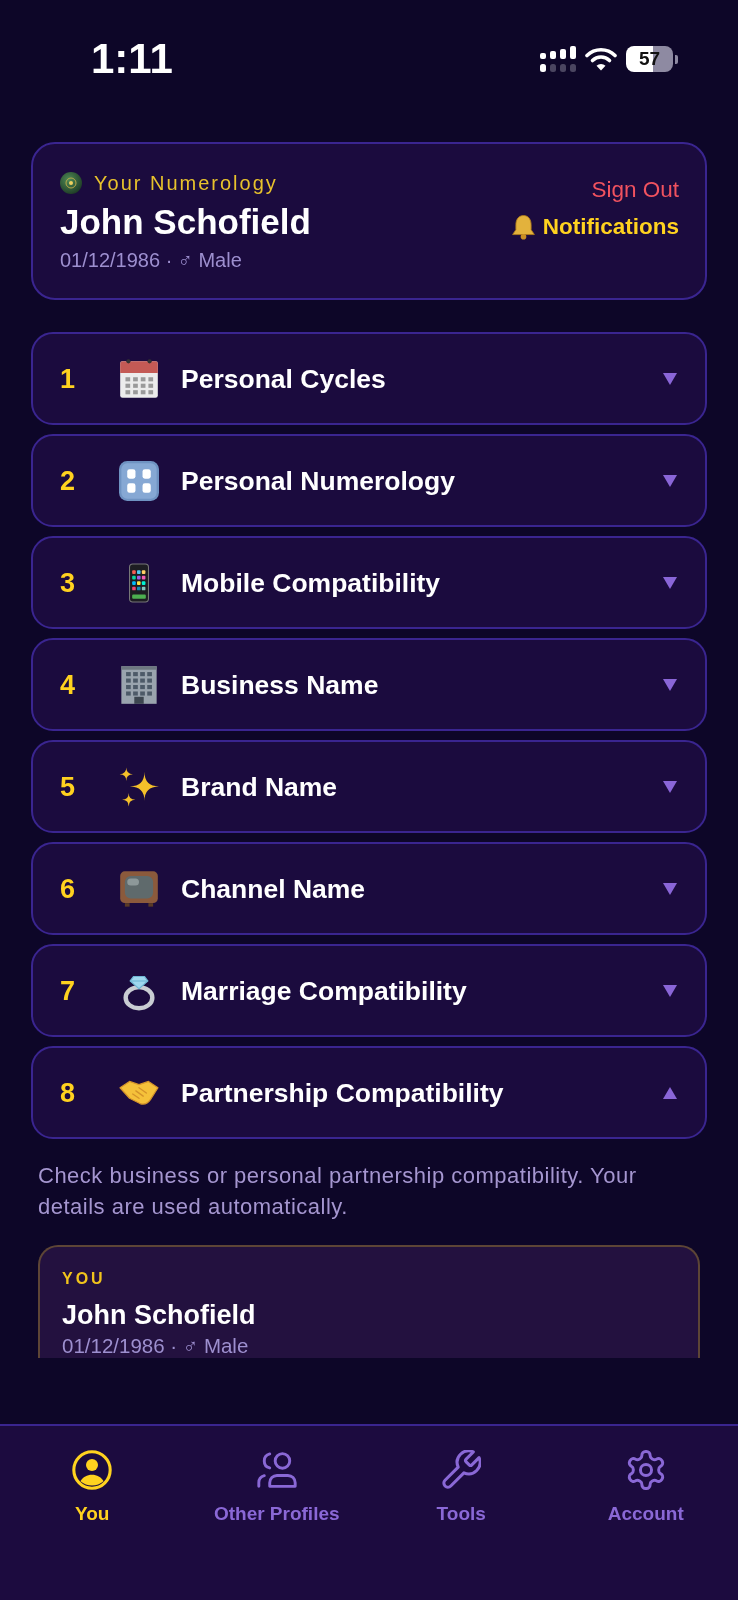 The height and width of the screenshot is (1600, 738). Describe the element at coordinates (645, 1470) in the screenshot. I see `settings-icon` at that location.